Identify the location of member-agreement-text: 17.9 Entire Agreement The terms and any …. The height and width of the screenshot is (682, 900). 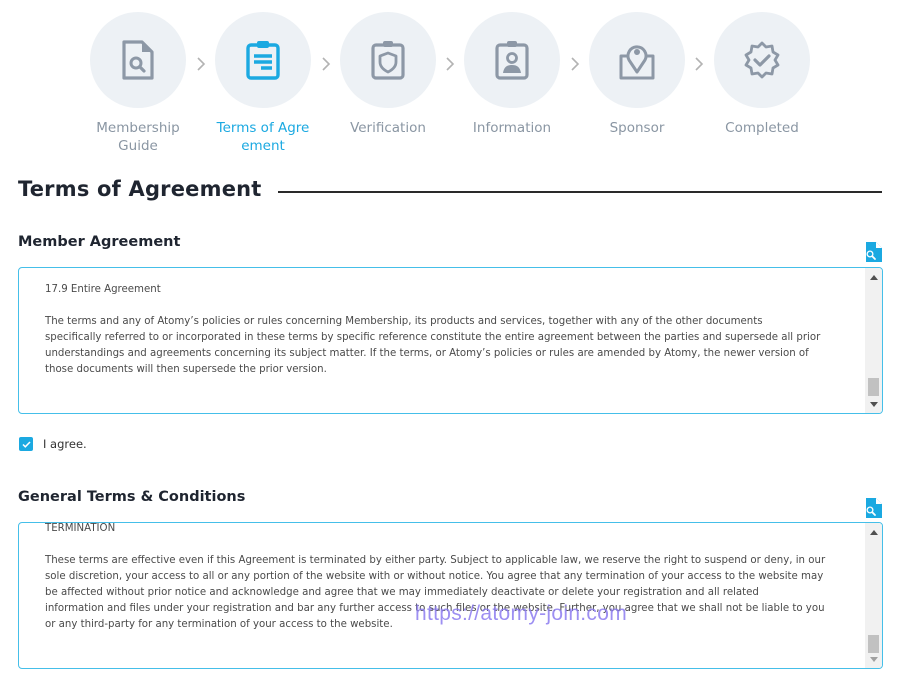
(443, 330).